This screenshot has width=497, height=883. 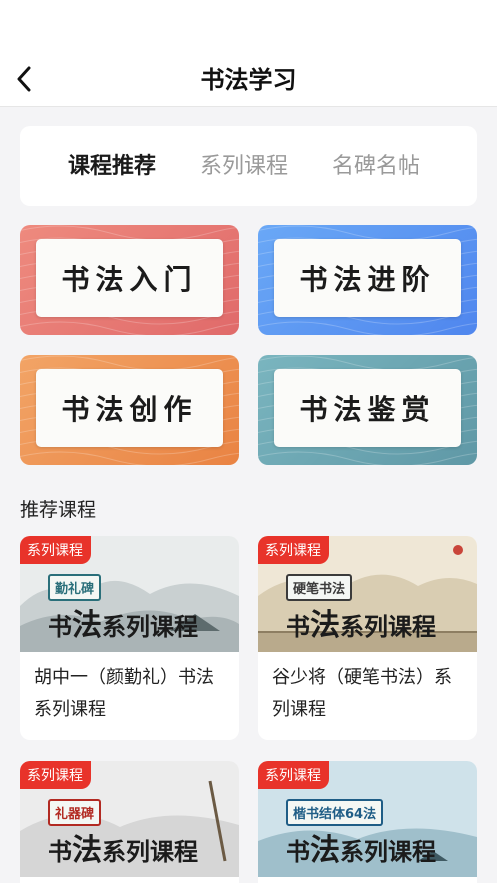 What do you see at coordinates (244, 164) in the screenshot?
I see `tab-series: 系列课程` at bounding box center [244, 164].